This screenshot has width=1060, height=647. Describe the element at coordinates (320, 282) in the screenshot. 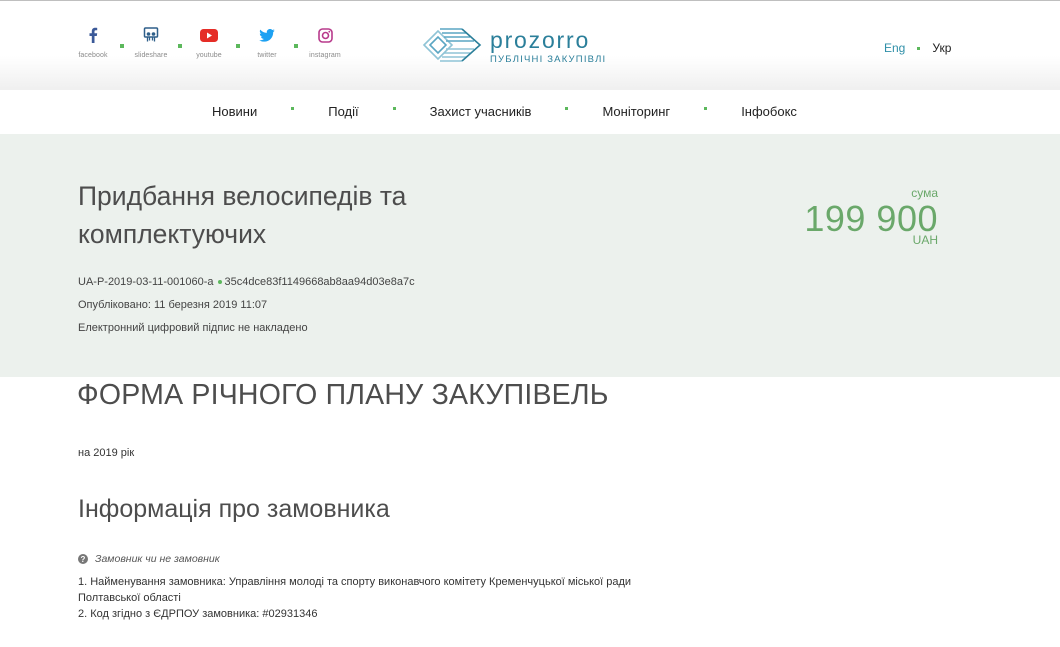

I see `plan-hash: 35c4dce83f1149668ab8aa94d03e8a7c` at that location.